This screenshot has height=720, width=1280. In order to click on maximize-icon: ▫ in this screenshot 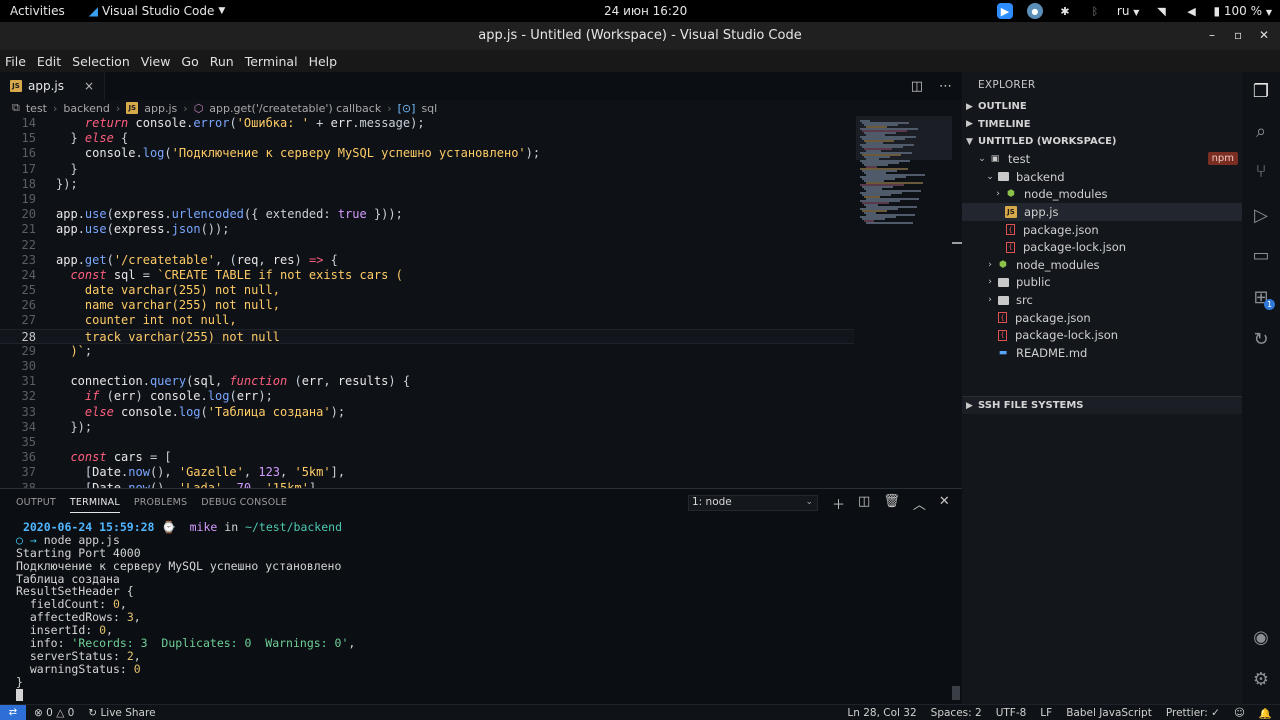, I will do `click(1238, 35)`.